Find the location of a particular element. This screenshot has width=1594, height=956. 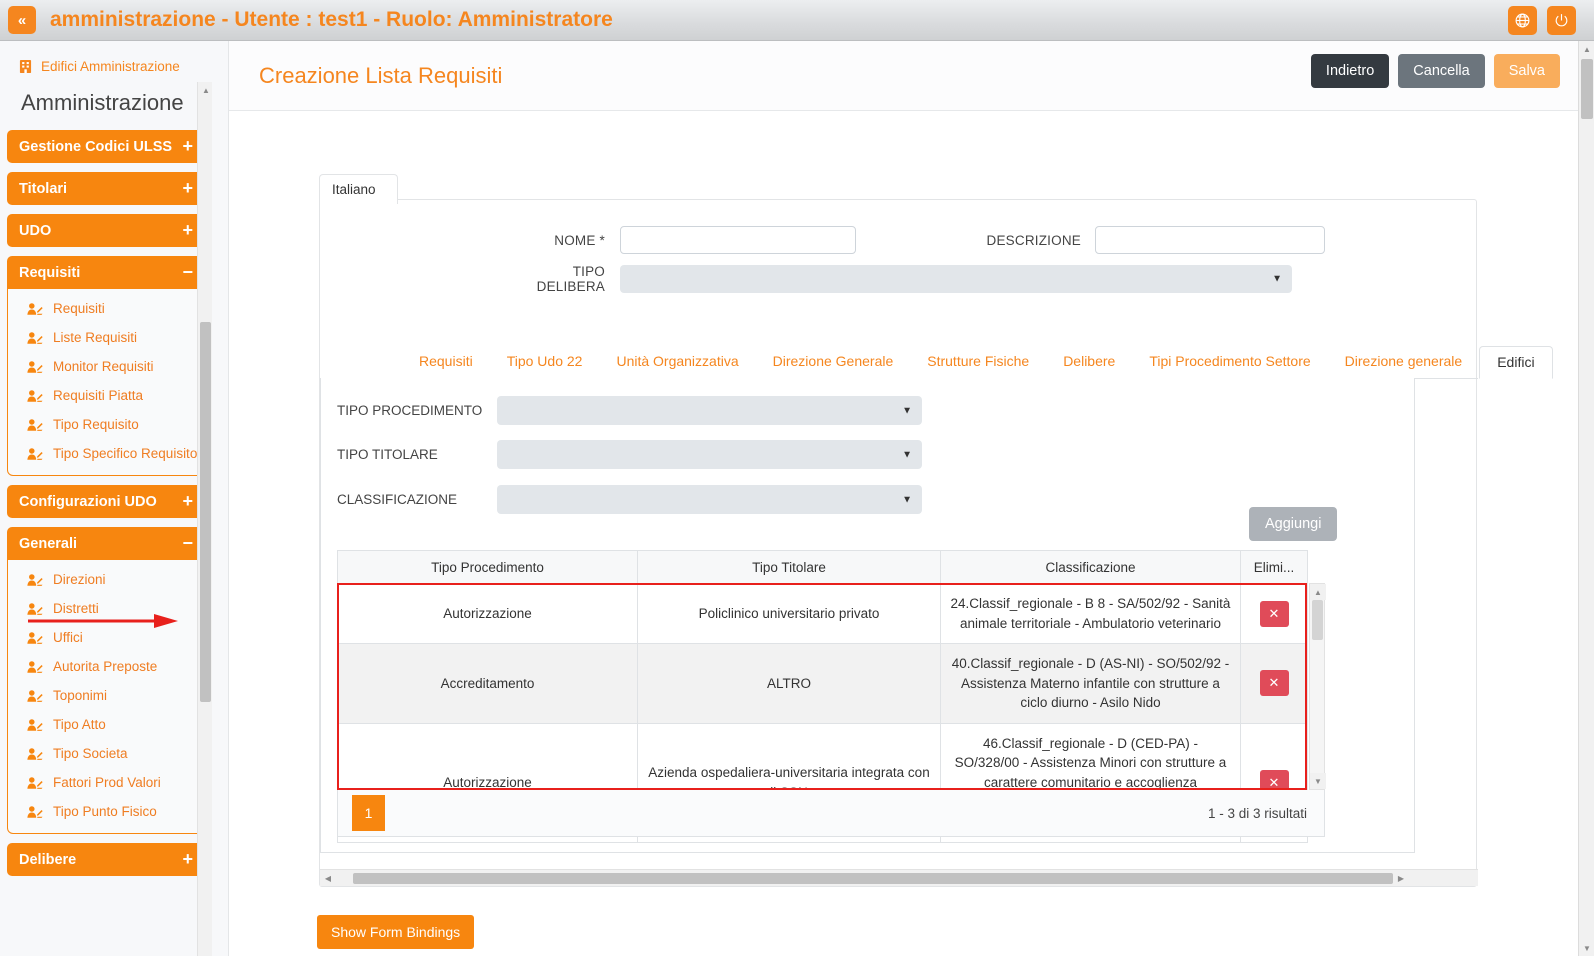

sidebar-item-liste-requisiti: Liste Requisiti is located at coordinates (106, 337).